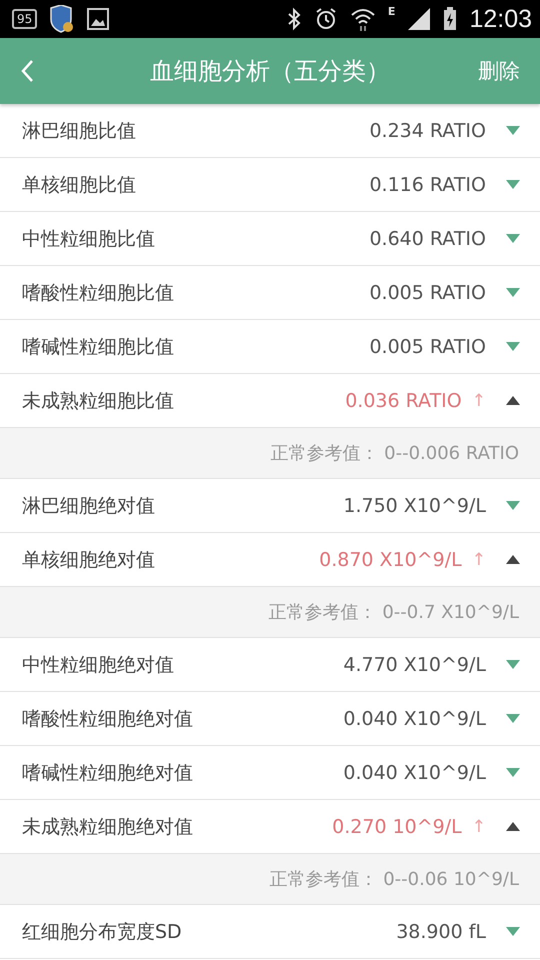  I want to click on test-value: 0.270 10^9/L, so click(397, 827).